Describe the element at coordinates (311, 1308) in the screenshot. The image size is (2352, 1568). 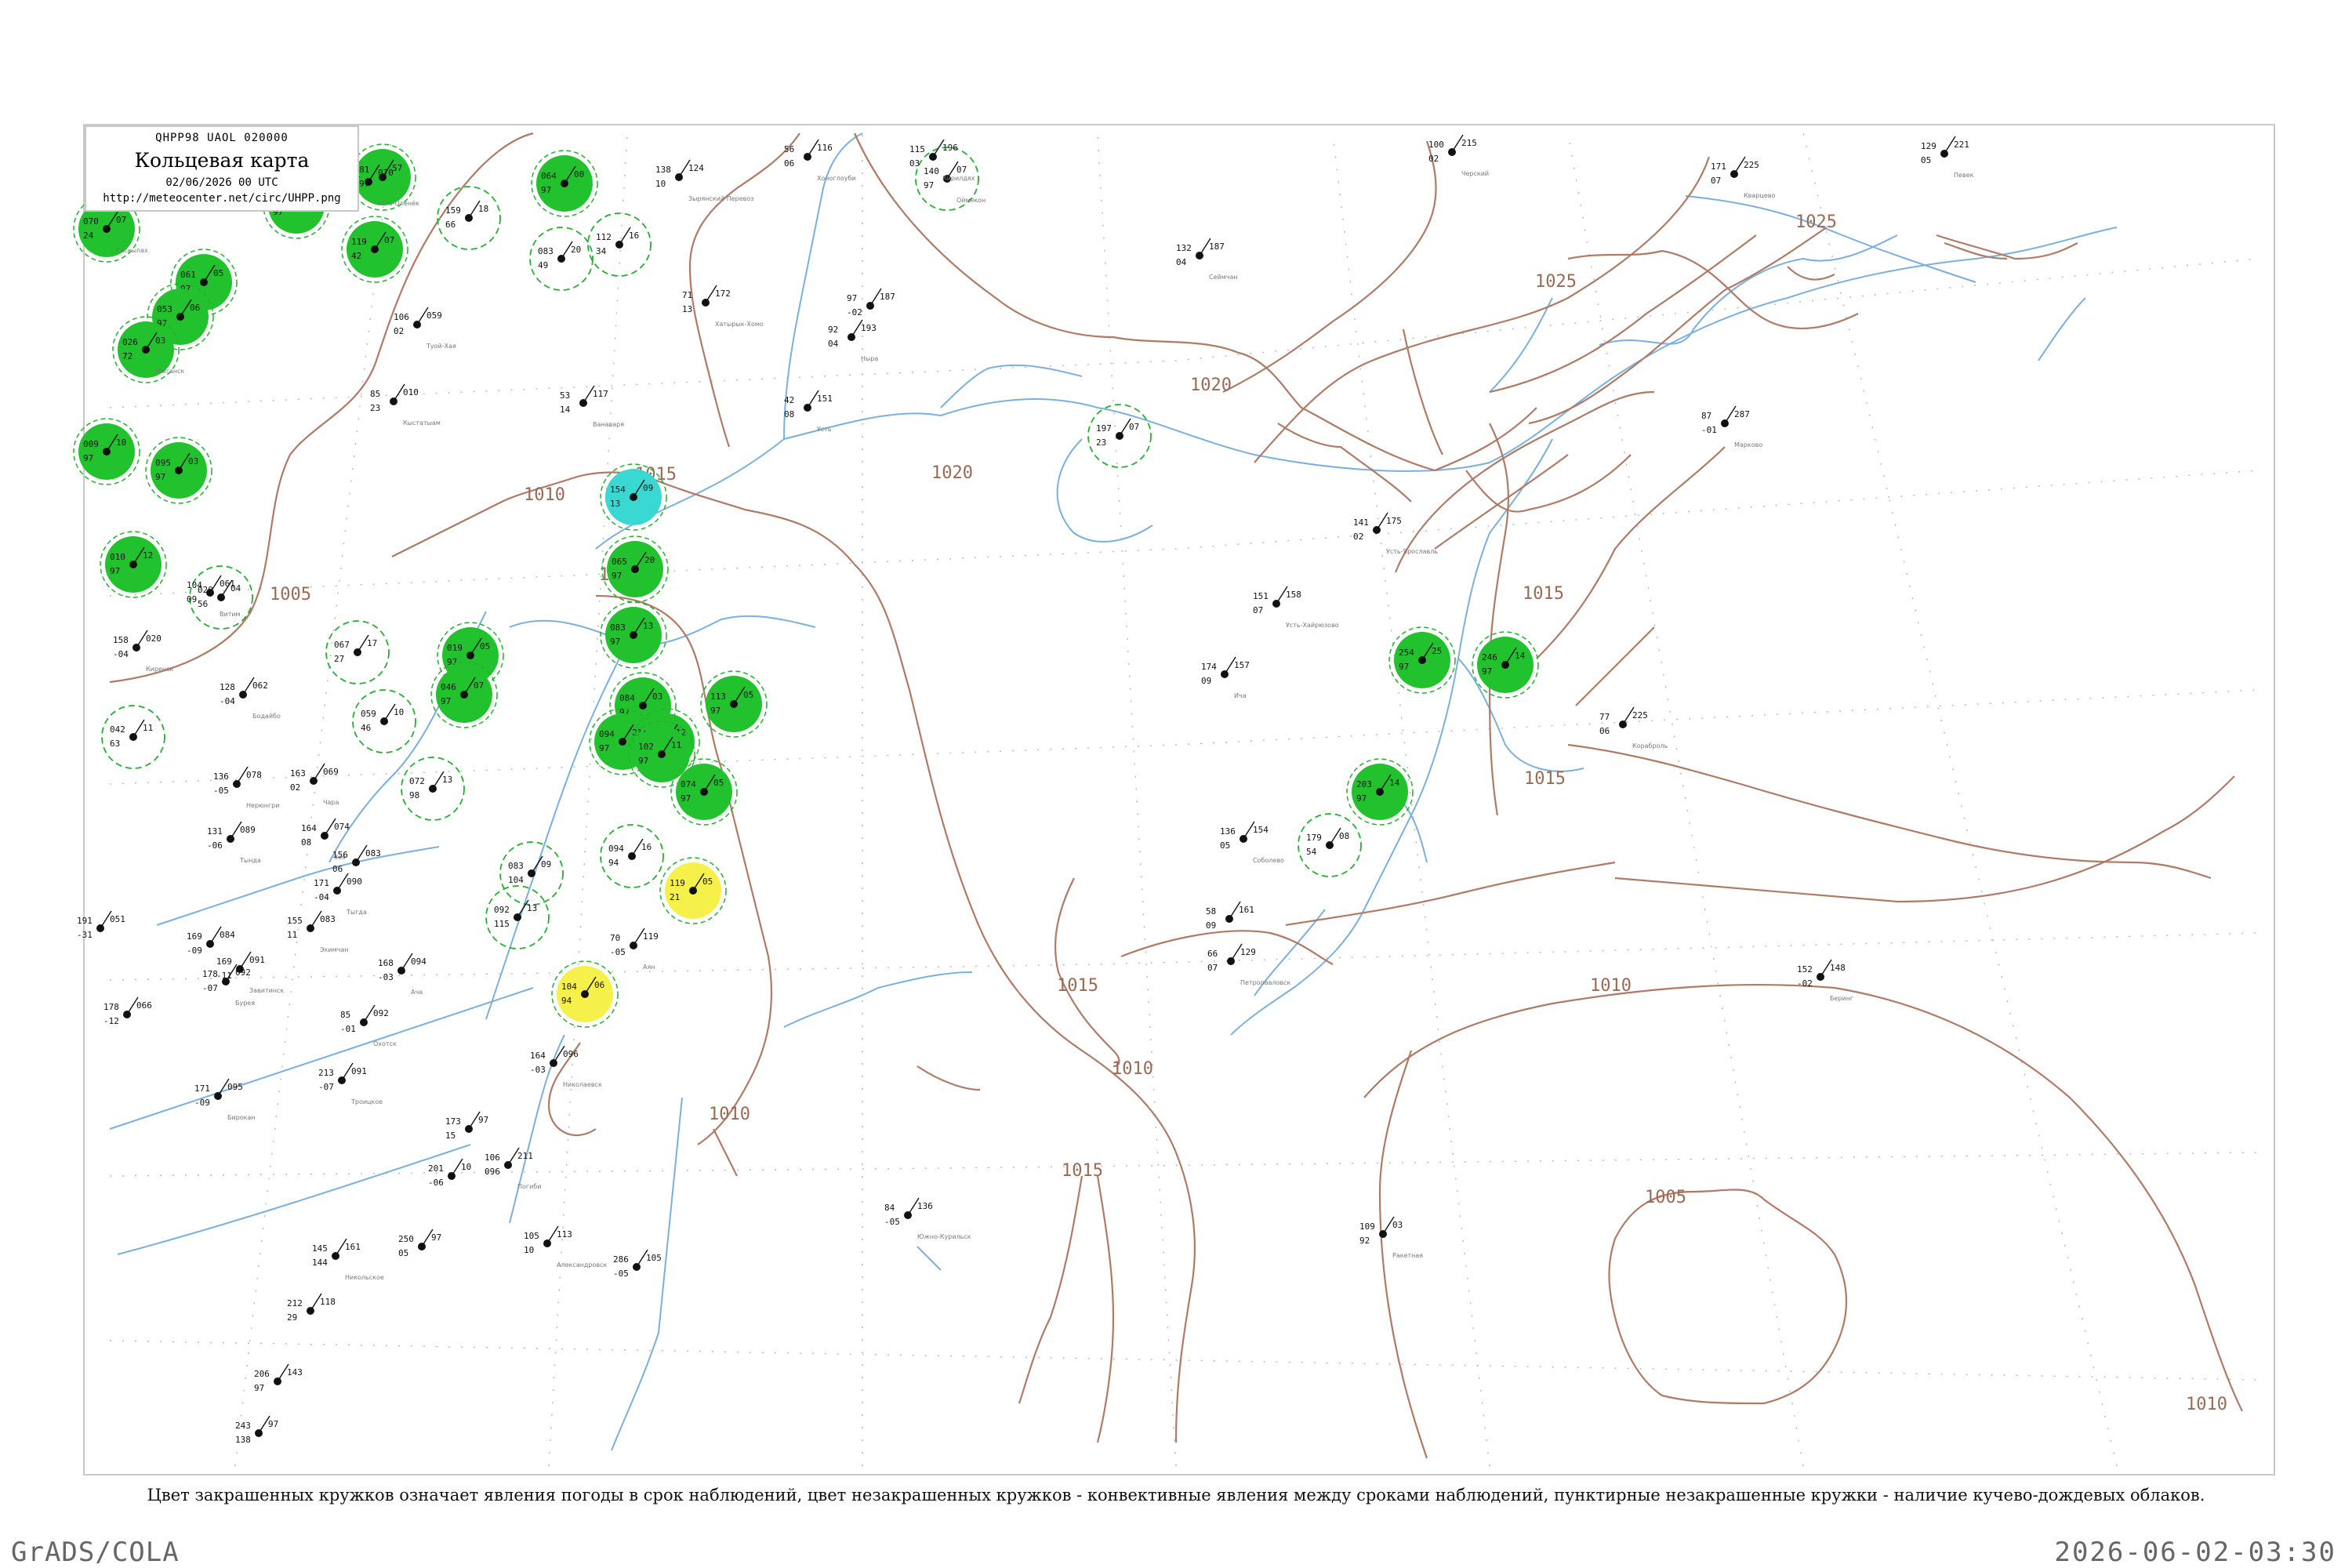
I see `station-plot-plain: 212 118 29` at that location.